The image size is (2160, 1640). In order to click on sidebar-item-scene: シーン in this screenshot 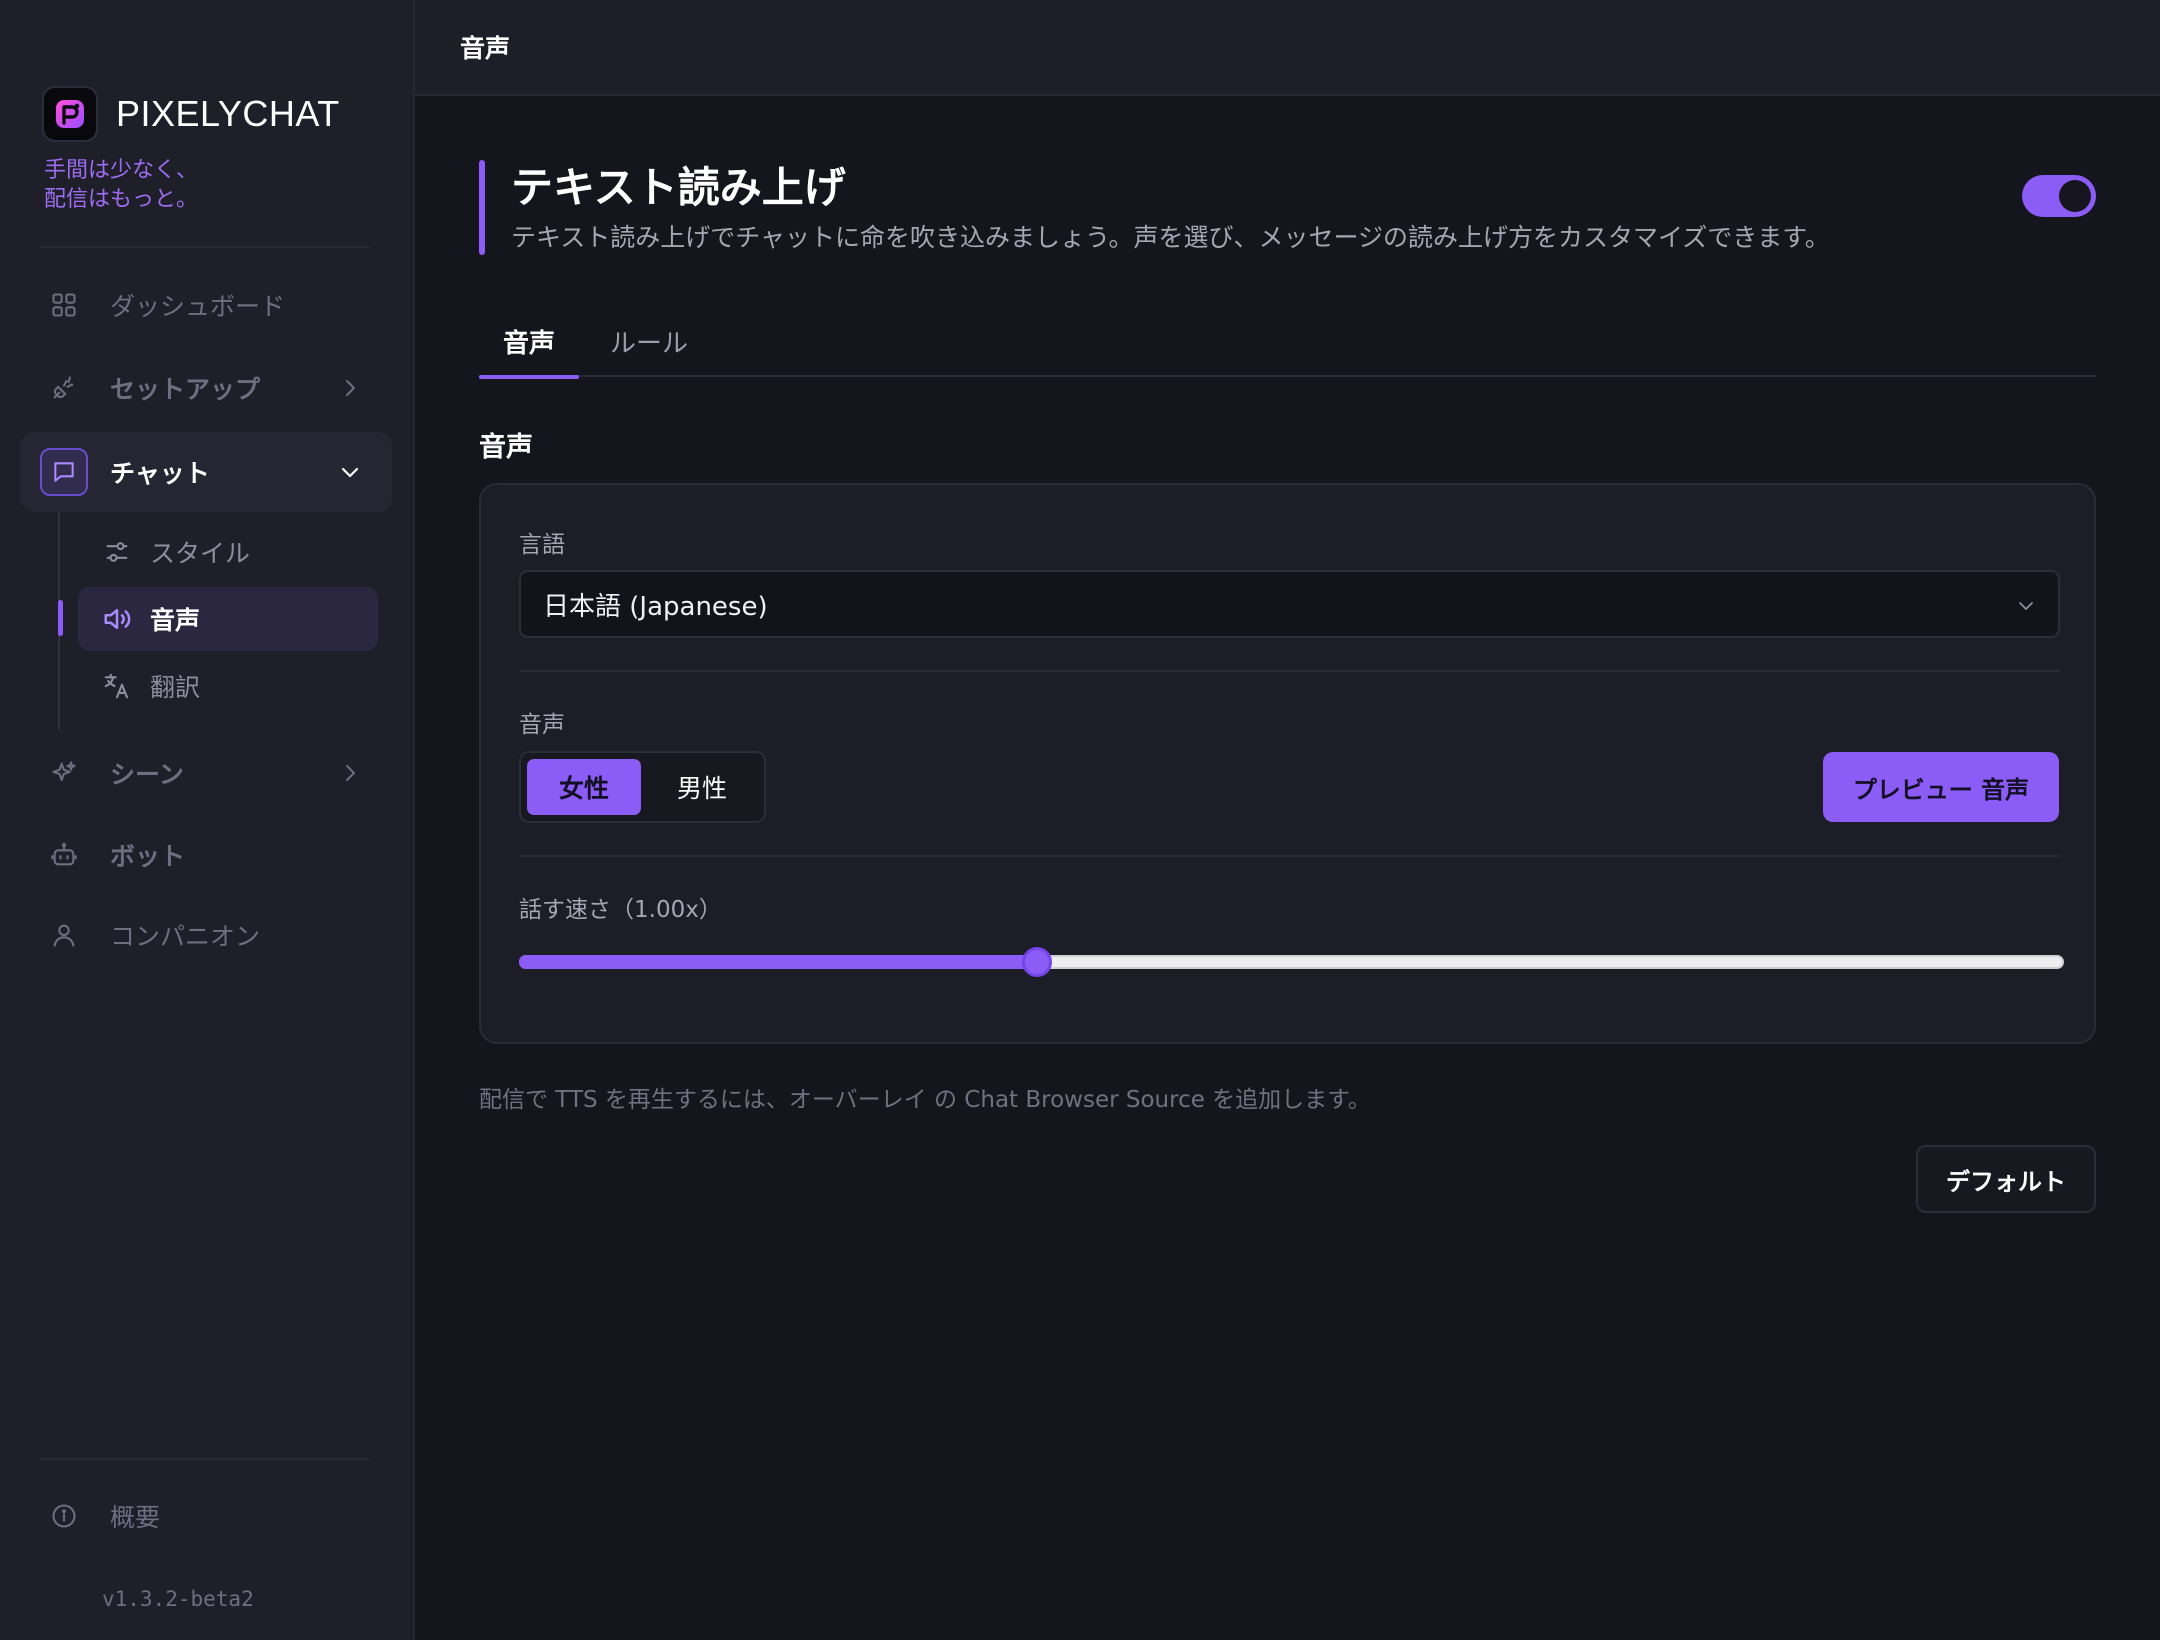, I will do `click(206, 773)`.